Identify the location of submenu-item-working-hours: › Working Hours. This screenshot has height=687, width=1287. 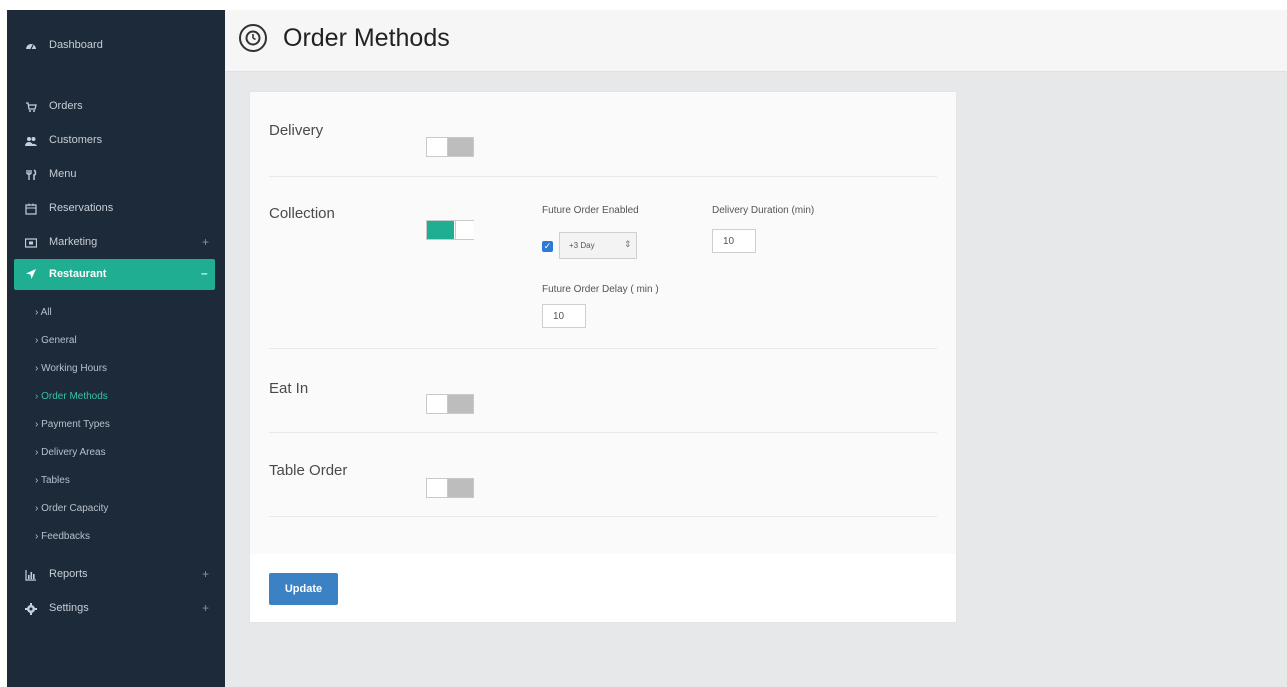
(71, 368).